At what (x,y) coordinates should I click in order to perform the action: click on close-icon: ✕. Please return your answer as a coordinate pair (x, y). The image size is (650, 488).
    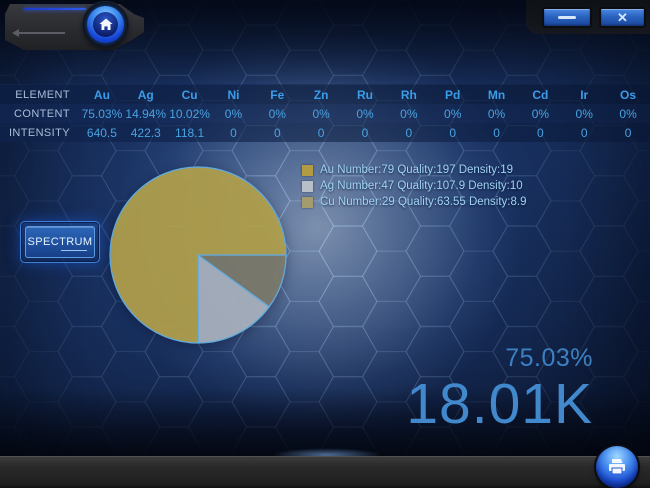
    Looking at the image, I should click on (622, 17).